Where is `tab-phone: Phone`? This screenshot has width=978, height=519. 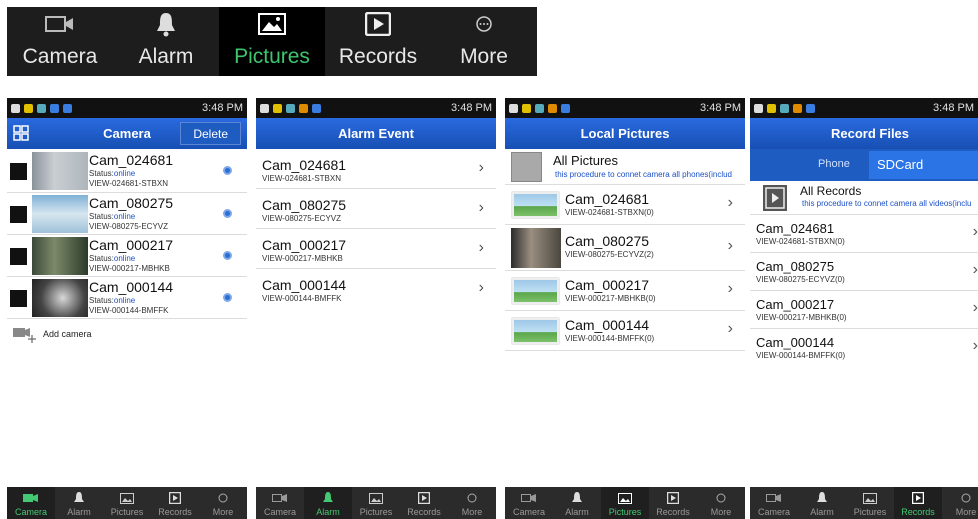
tab-phone: Phone is located at coordinates (834, 164).